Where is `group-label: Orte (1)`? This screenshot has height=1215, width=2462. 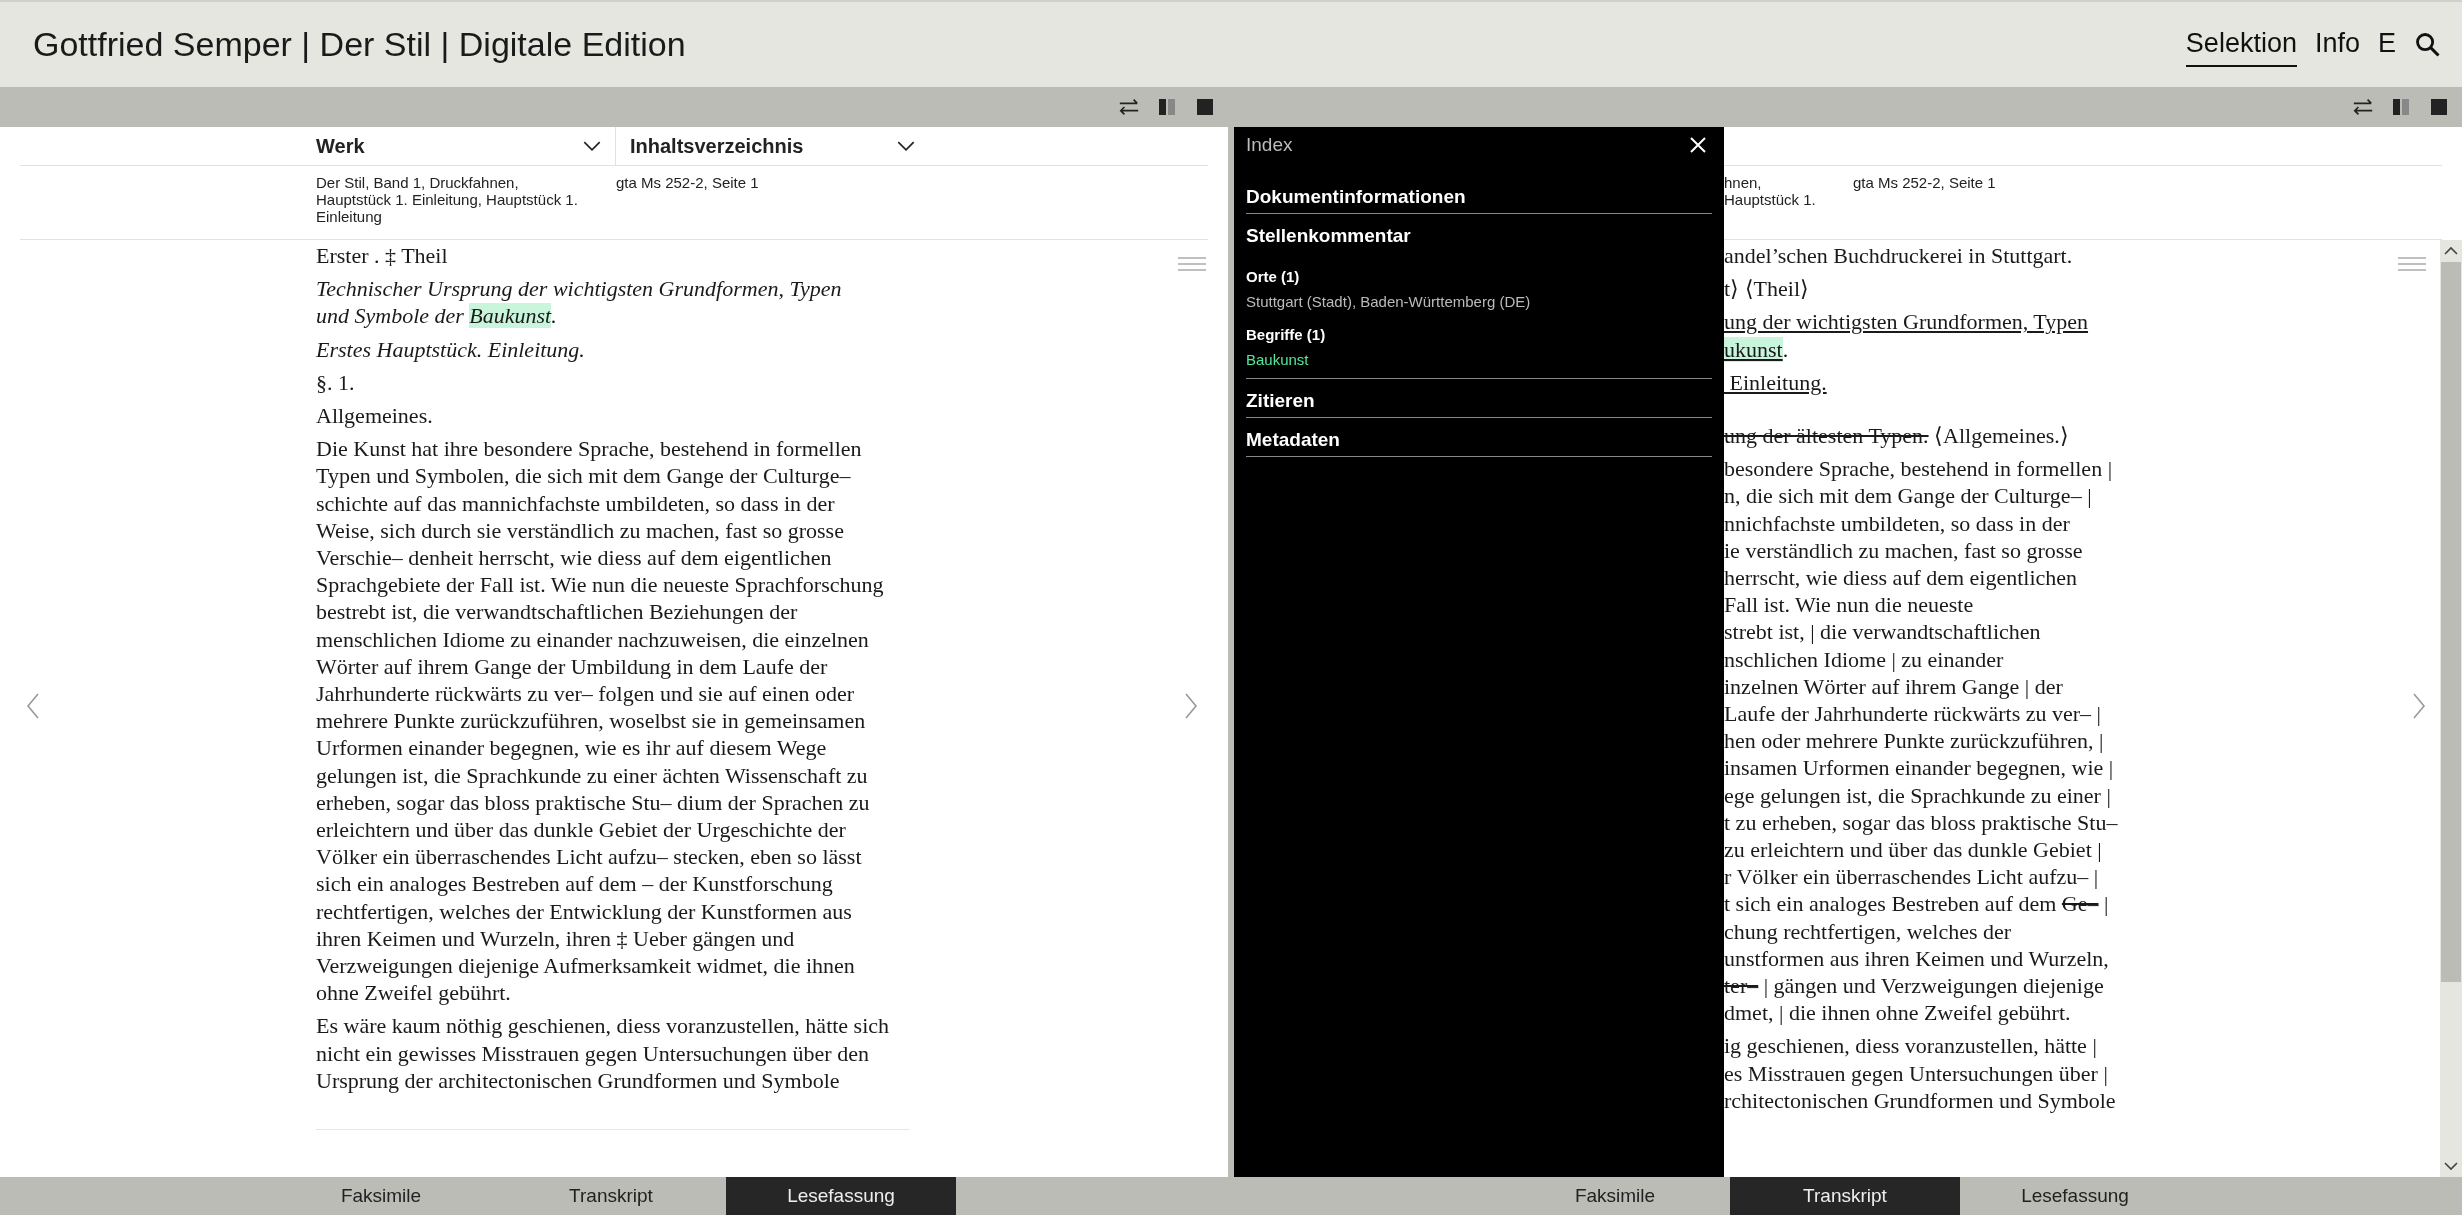 group-label: Orte (1) is located at coordinates (1273, 276).